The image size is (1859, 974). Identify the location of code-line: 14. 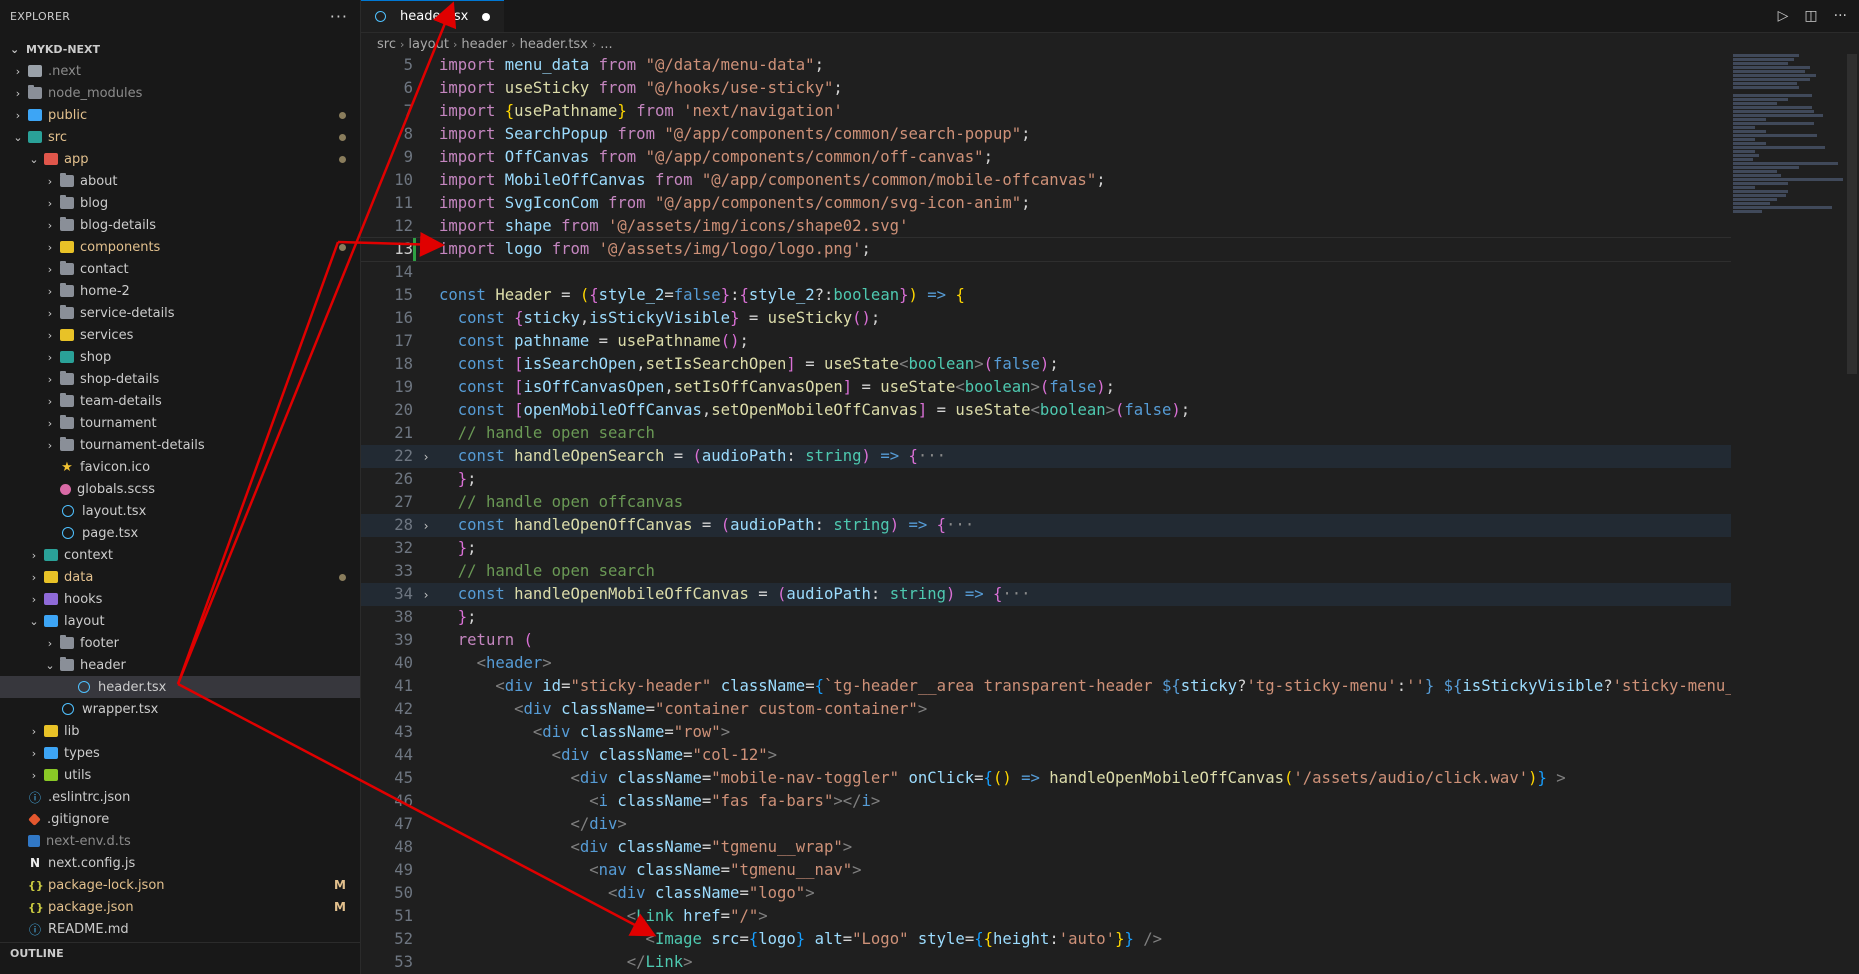
(1046, 272).